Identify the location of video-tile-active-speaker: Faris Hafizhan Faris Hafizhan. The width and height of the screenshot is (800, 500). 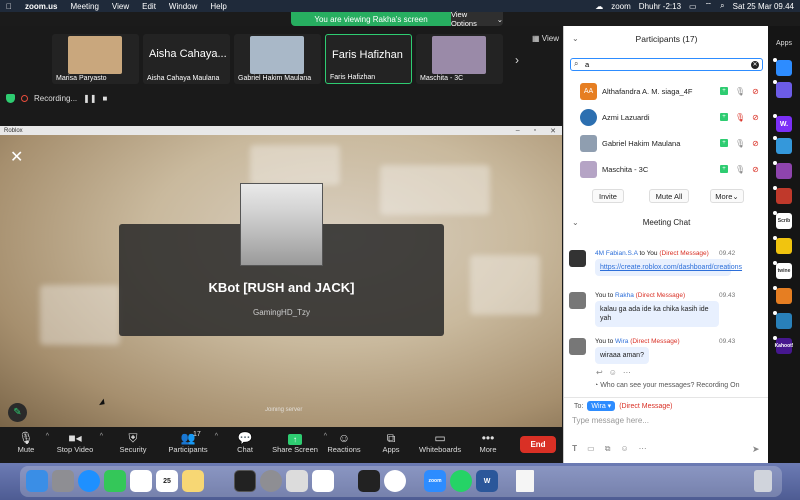
(368, 59).